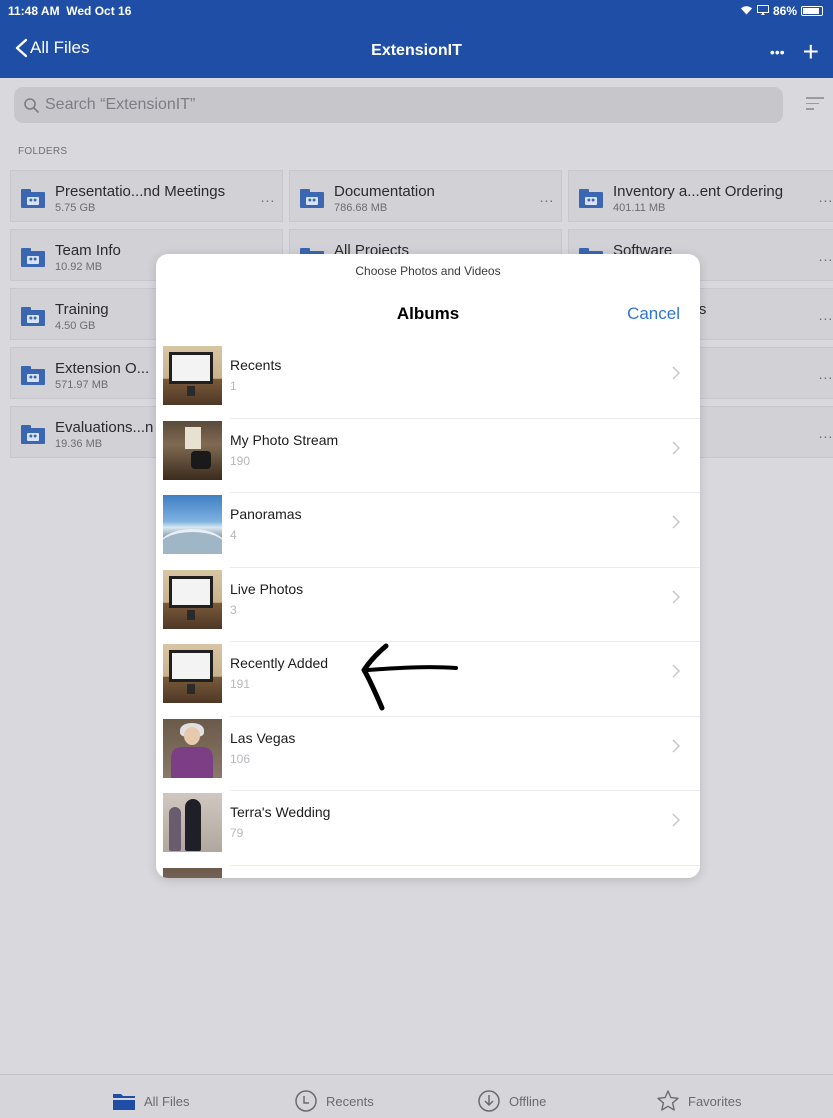 The width and height of the screenshot is (833, 1118). What do you see at coordinates (416, 1096) in the screenshot?
I see `tab-bar: All Files Recents Offline Favorites` at bounding box center [416, 1096].